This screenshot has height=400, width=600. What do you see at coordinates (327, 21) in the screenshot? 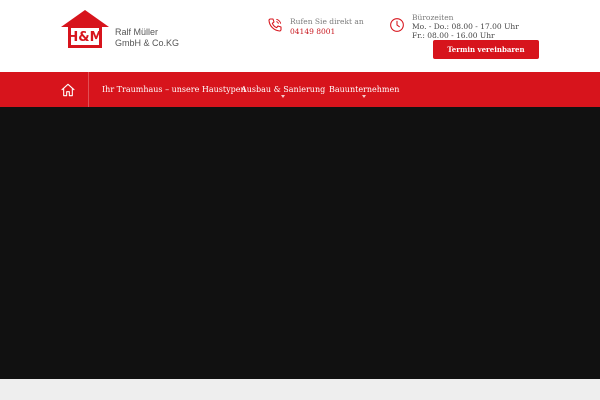
I see `phone-label: Rufen Sie direkt an` at bounding box center [327, 21].